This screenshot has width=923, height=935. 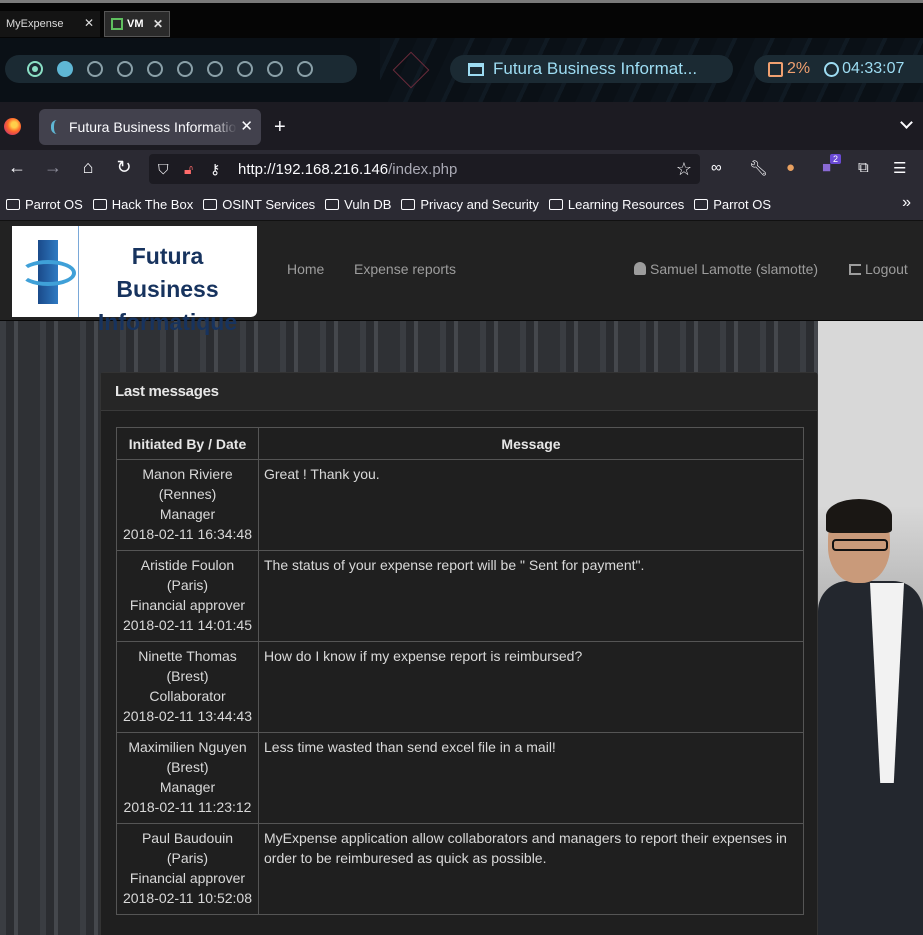 I want to click on person-hair, so click(x=859, y=516).